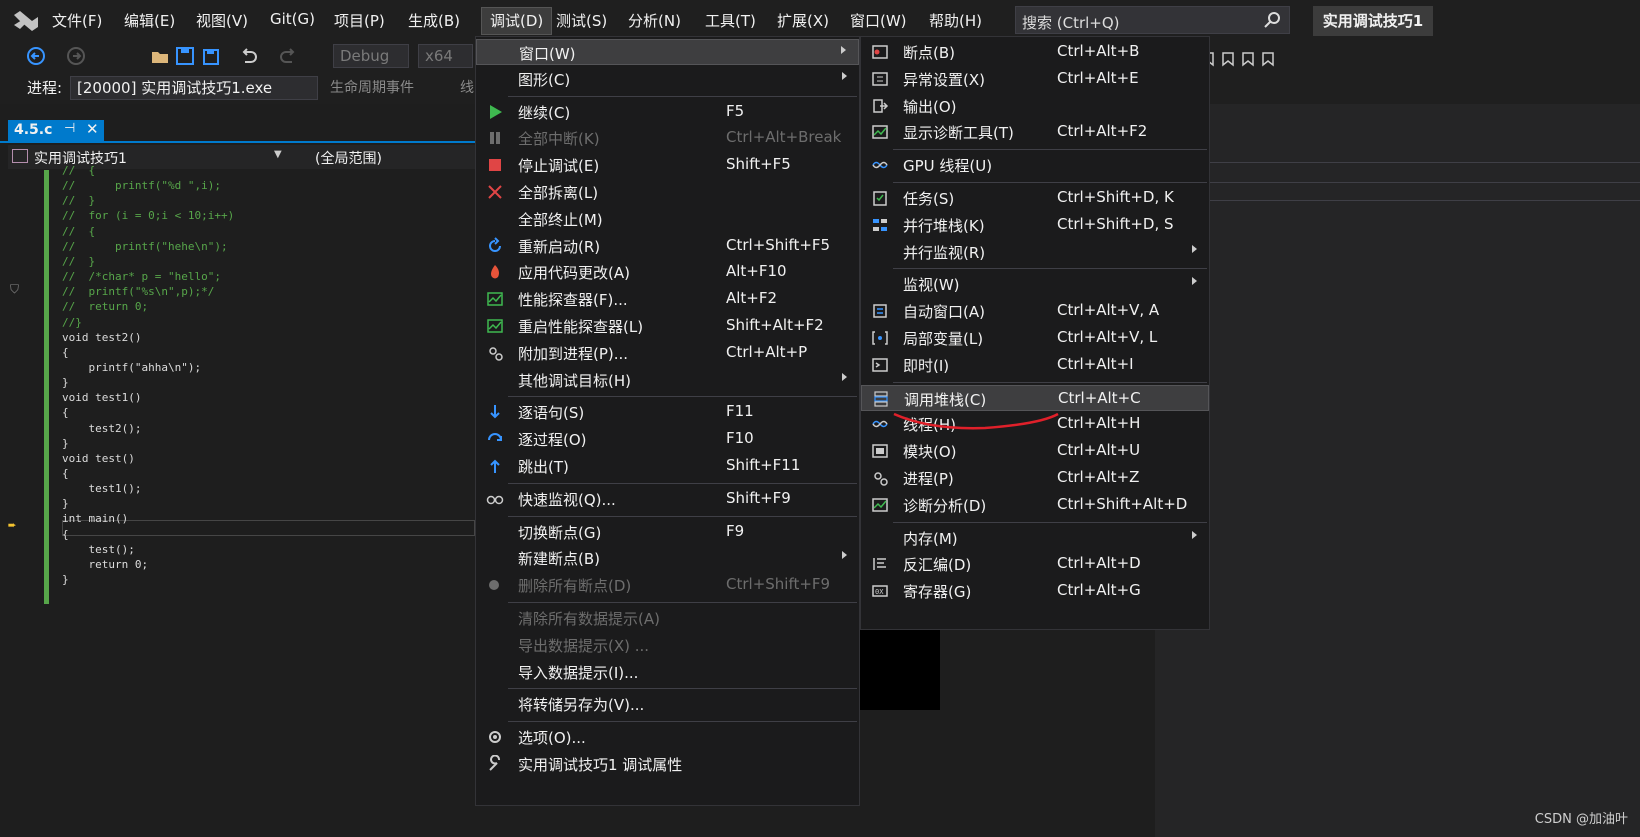  I want to click on menu-item-sub-menu-18: 反汇编(D) Ctrl+Alt+D, so click(1035, 564).